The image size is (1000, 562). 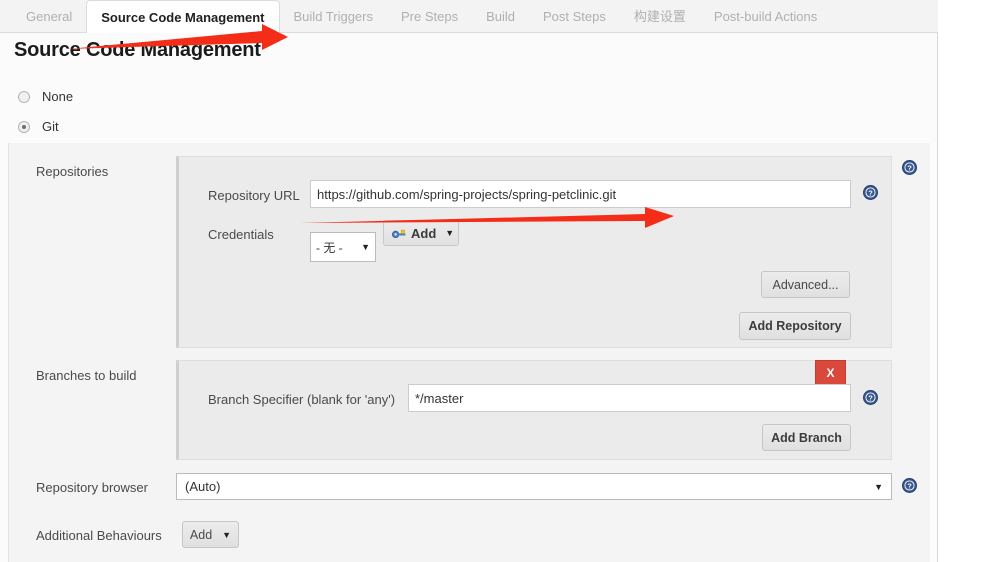 I want to click on credentials-select: - 无 - ▼, so click(x=343, y=247).